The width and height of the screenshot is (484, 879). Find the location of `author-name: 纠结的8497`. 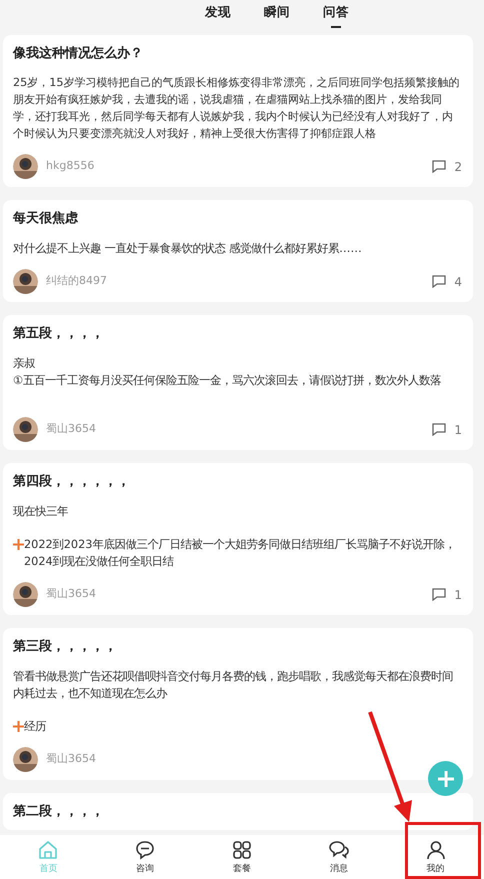

author-name: 纠结的8497 is located at coordinates (76, 281).